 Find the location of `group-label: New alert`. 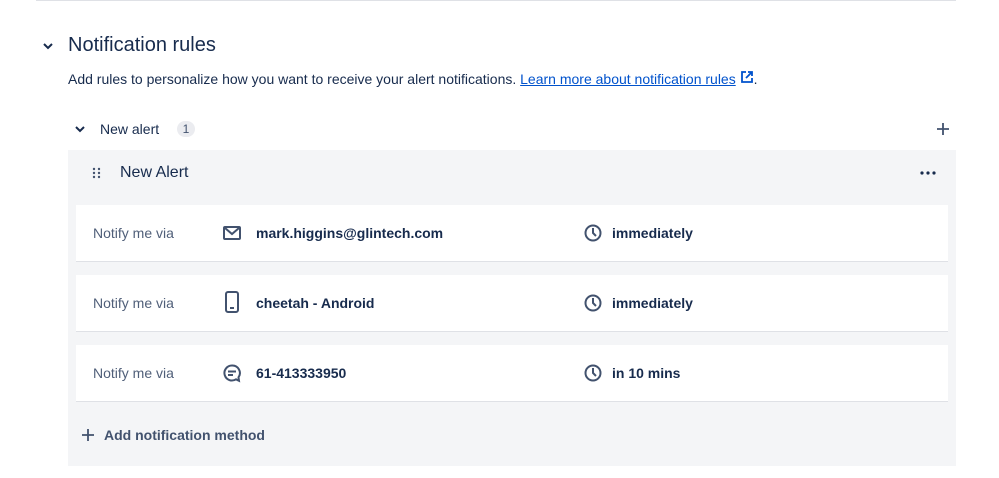

group-label: New alert is located at coordinates (129, 129).